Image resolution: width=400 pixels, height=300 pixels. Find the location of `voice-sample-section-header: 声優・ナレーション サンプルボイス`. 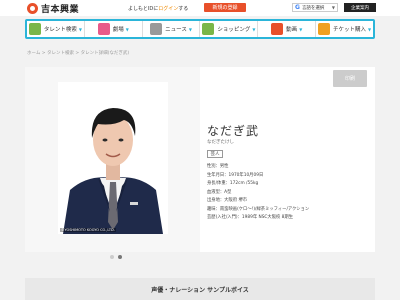

voice-sample-section-header: 声優・ナレーション サンプルボイス is located at coordinates (200, 289).